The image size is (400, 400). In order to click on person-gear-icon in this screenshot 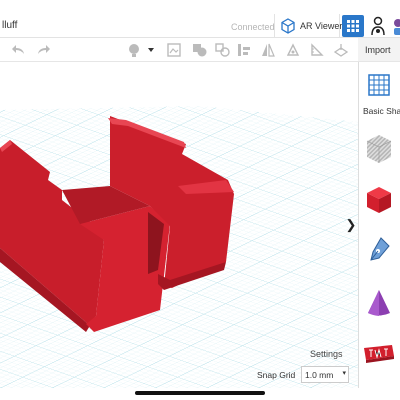, I will do `click(378, 26)`.